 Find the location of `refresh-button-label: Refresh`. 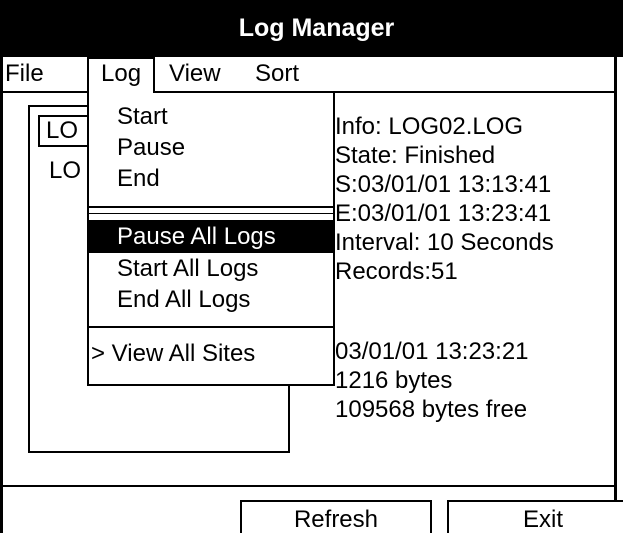

refresh-button-label: Refresh is located at coordinates (336, 519).